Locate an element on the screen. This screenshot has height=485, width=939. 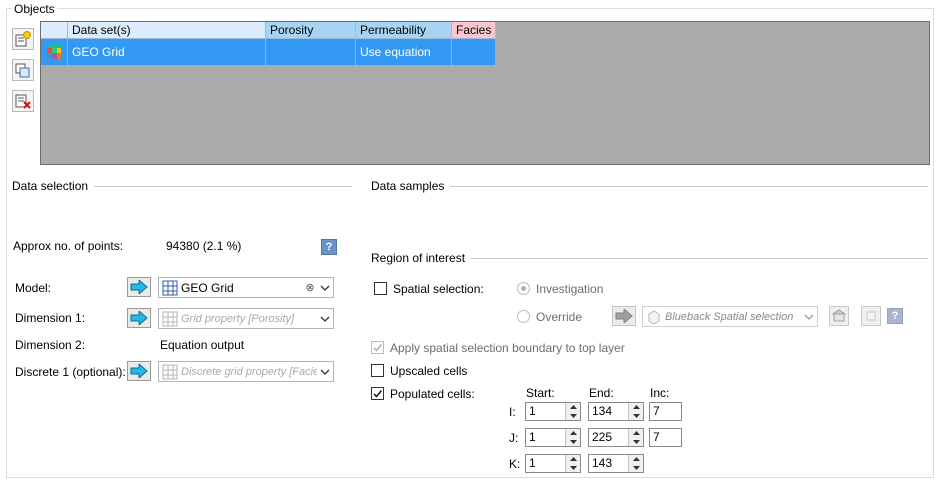
discrete1-combo: Discrete grid property [Facies] is located at coordinates (246, 371).